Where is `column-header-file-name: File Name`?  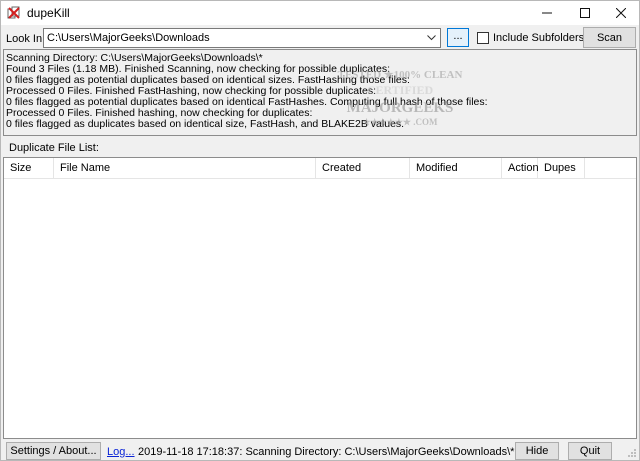
column-header-file-name: File Name is located at coordinates (185, 168).